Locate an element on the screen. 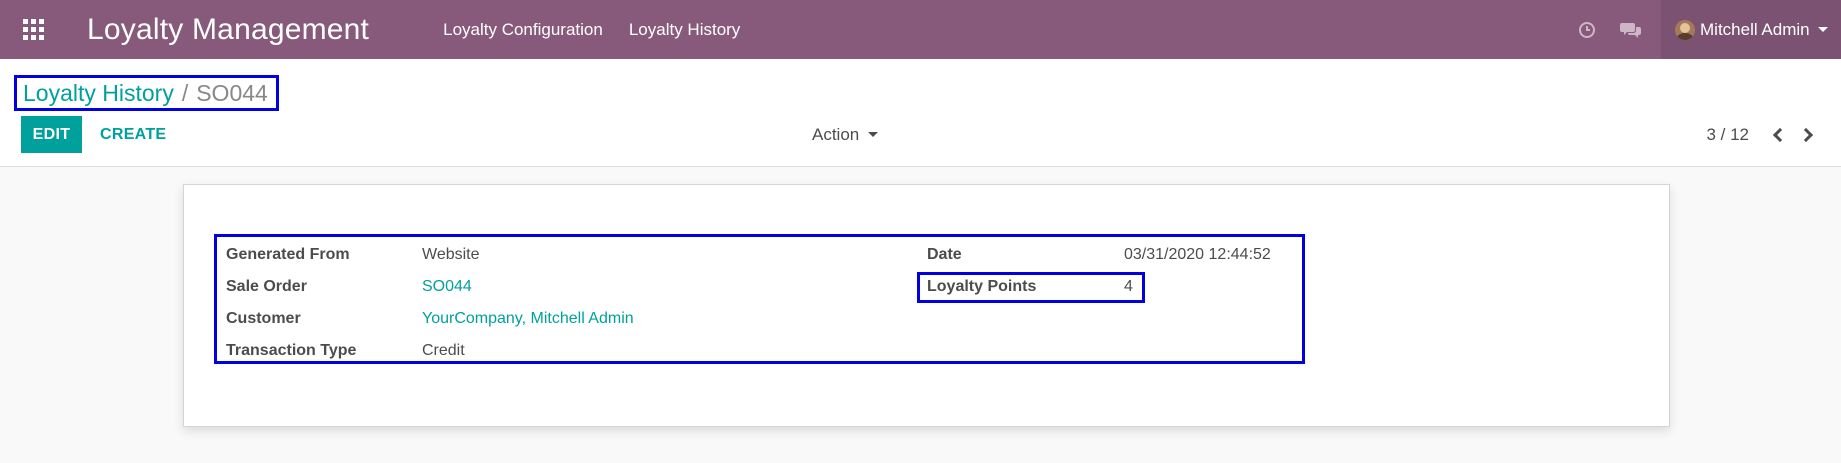 The image size is (1841, 463). pager-previous-button is located at coordinates (1778, 135).